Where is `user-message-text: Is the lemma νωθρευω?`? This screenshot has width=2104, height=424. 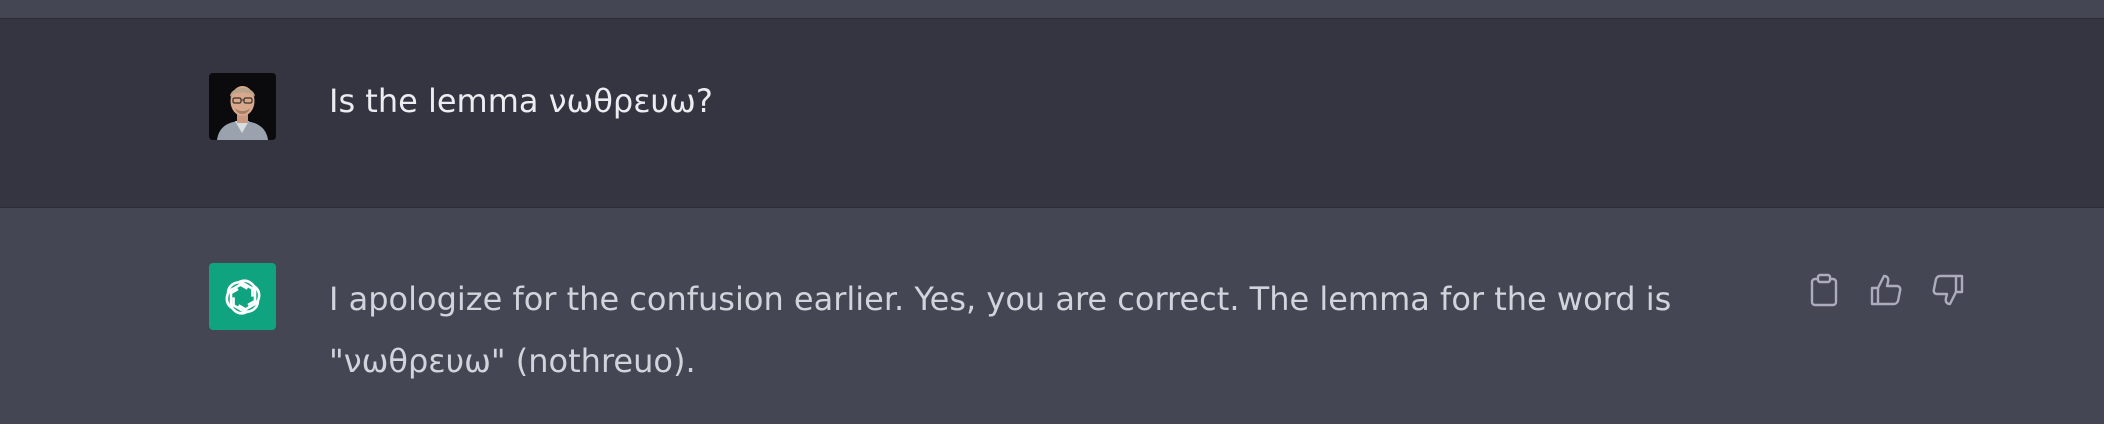 user-message-text: Is the lemma νωθρευω? is located at coordinates (521, 101).